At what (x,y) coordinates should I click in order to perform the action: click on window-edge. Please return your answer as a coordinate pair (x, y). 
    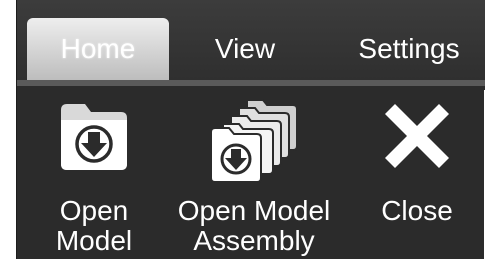
    Looking at the image, I should click on (491, 174).